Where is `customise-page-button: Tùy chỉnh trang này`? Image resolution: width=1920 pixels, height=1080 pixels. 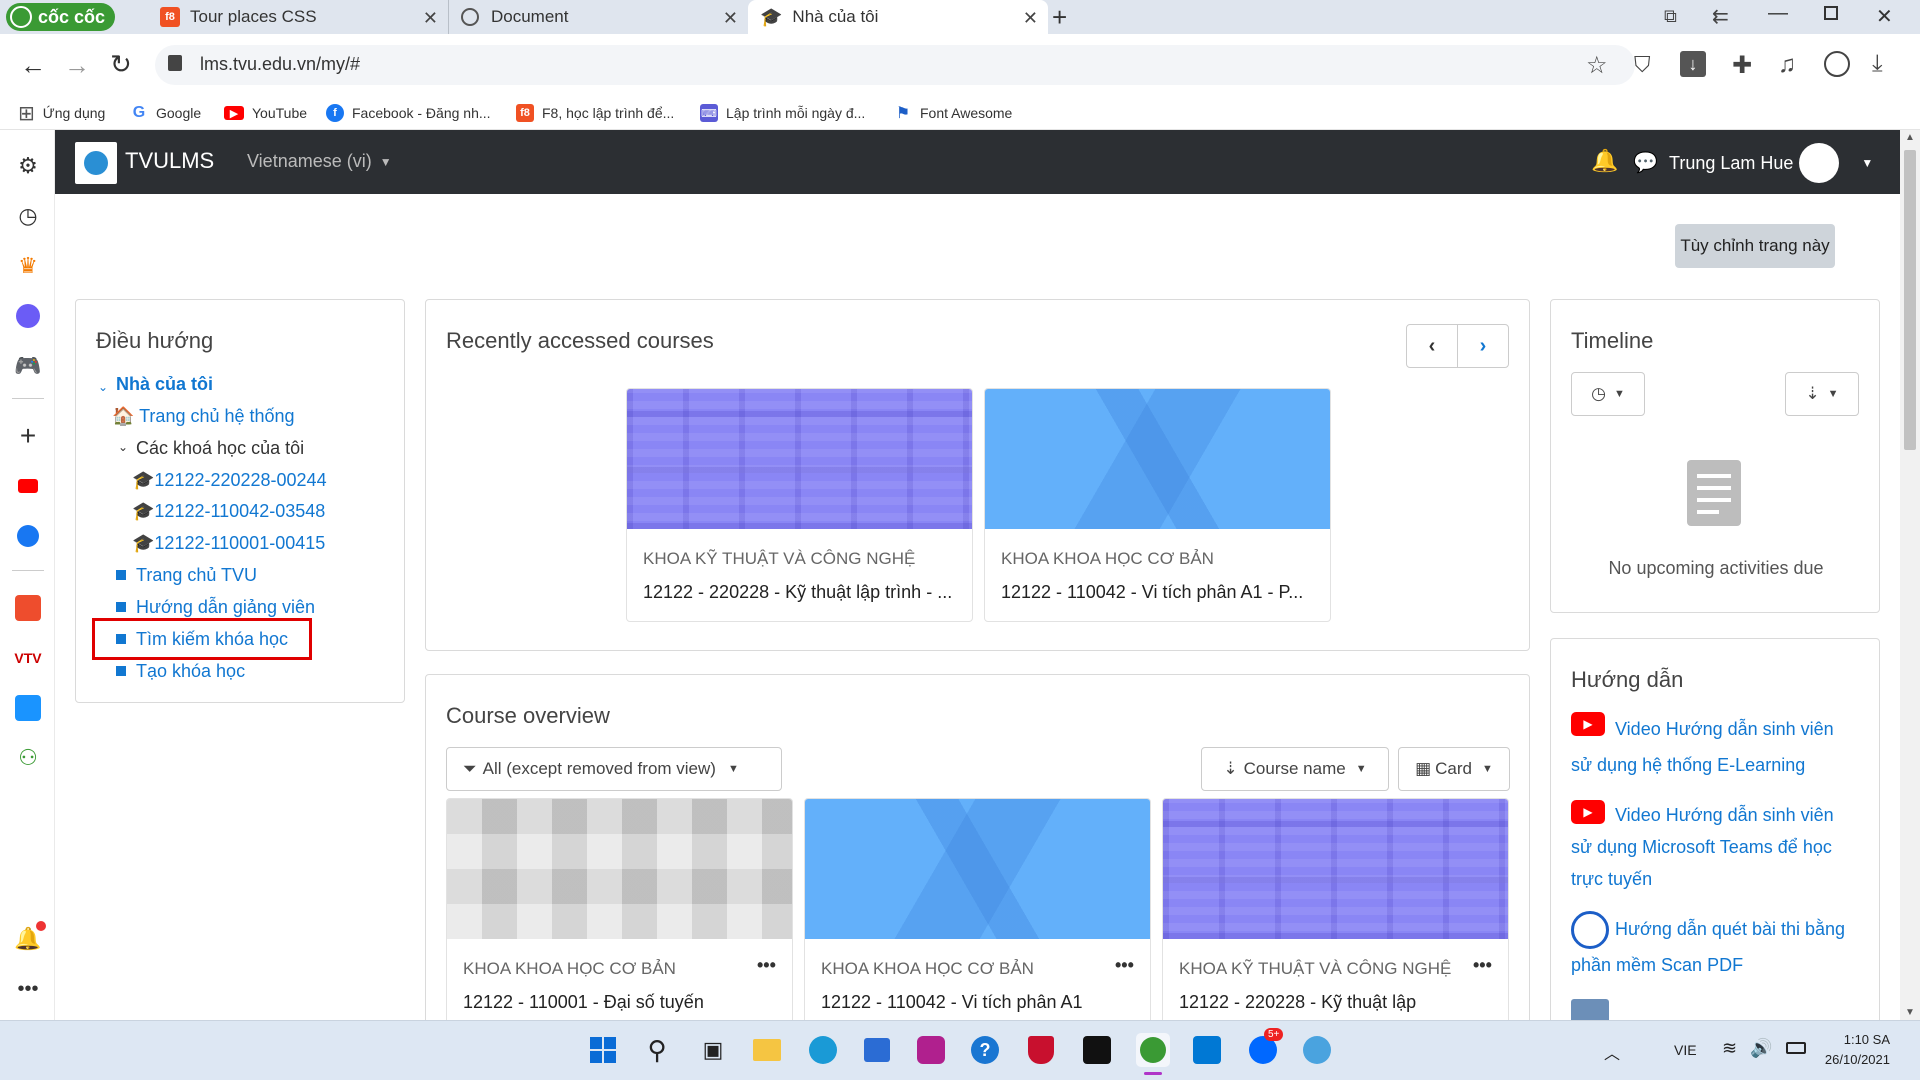
customise-page-button: Tùy chỉnh trang này is located at coordinates (1755, 246).